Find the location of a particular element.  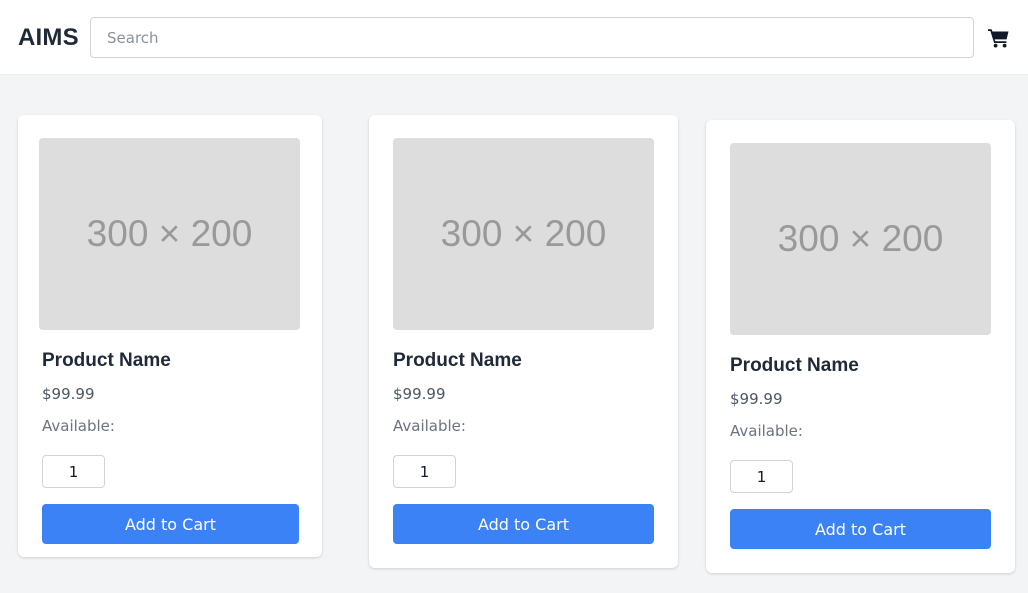

shopping-cart-icon is located at coordinates (998, 38).